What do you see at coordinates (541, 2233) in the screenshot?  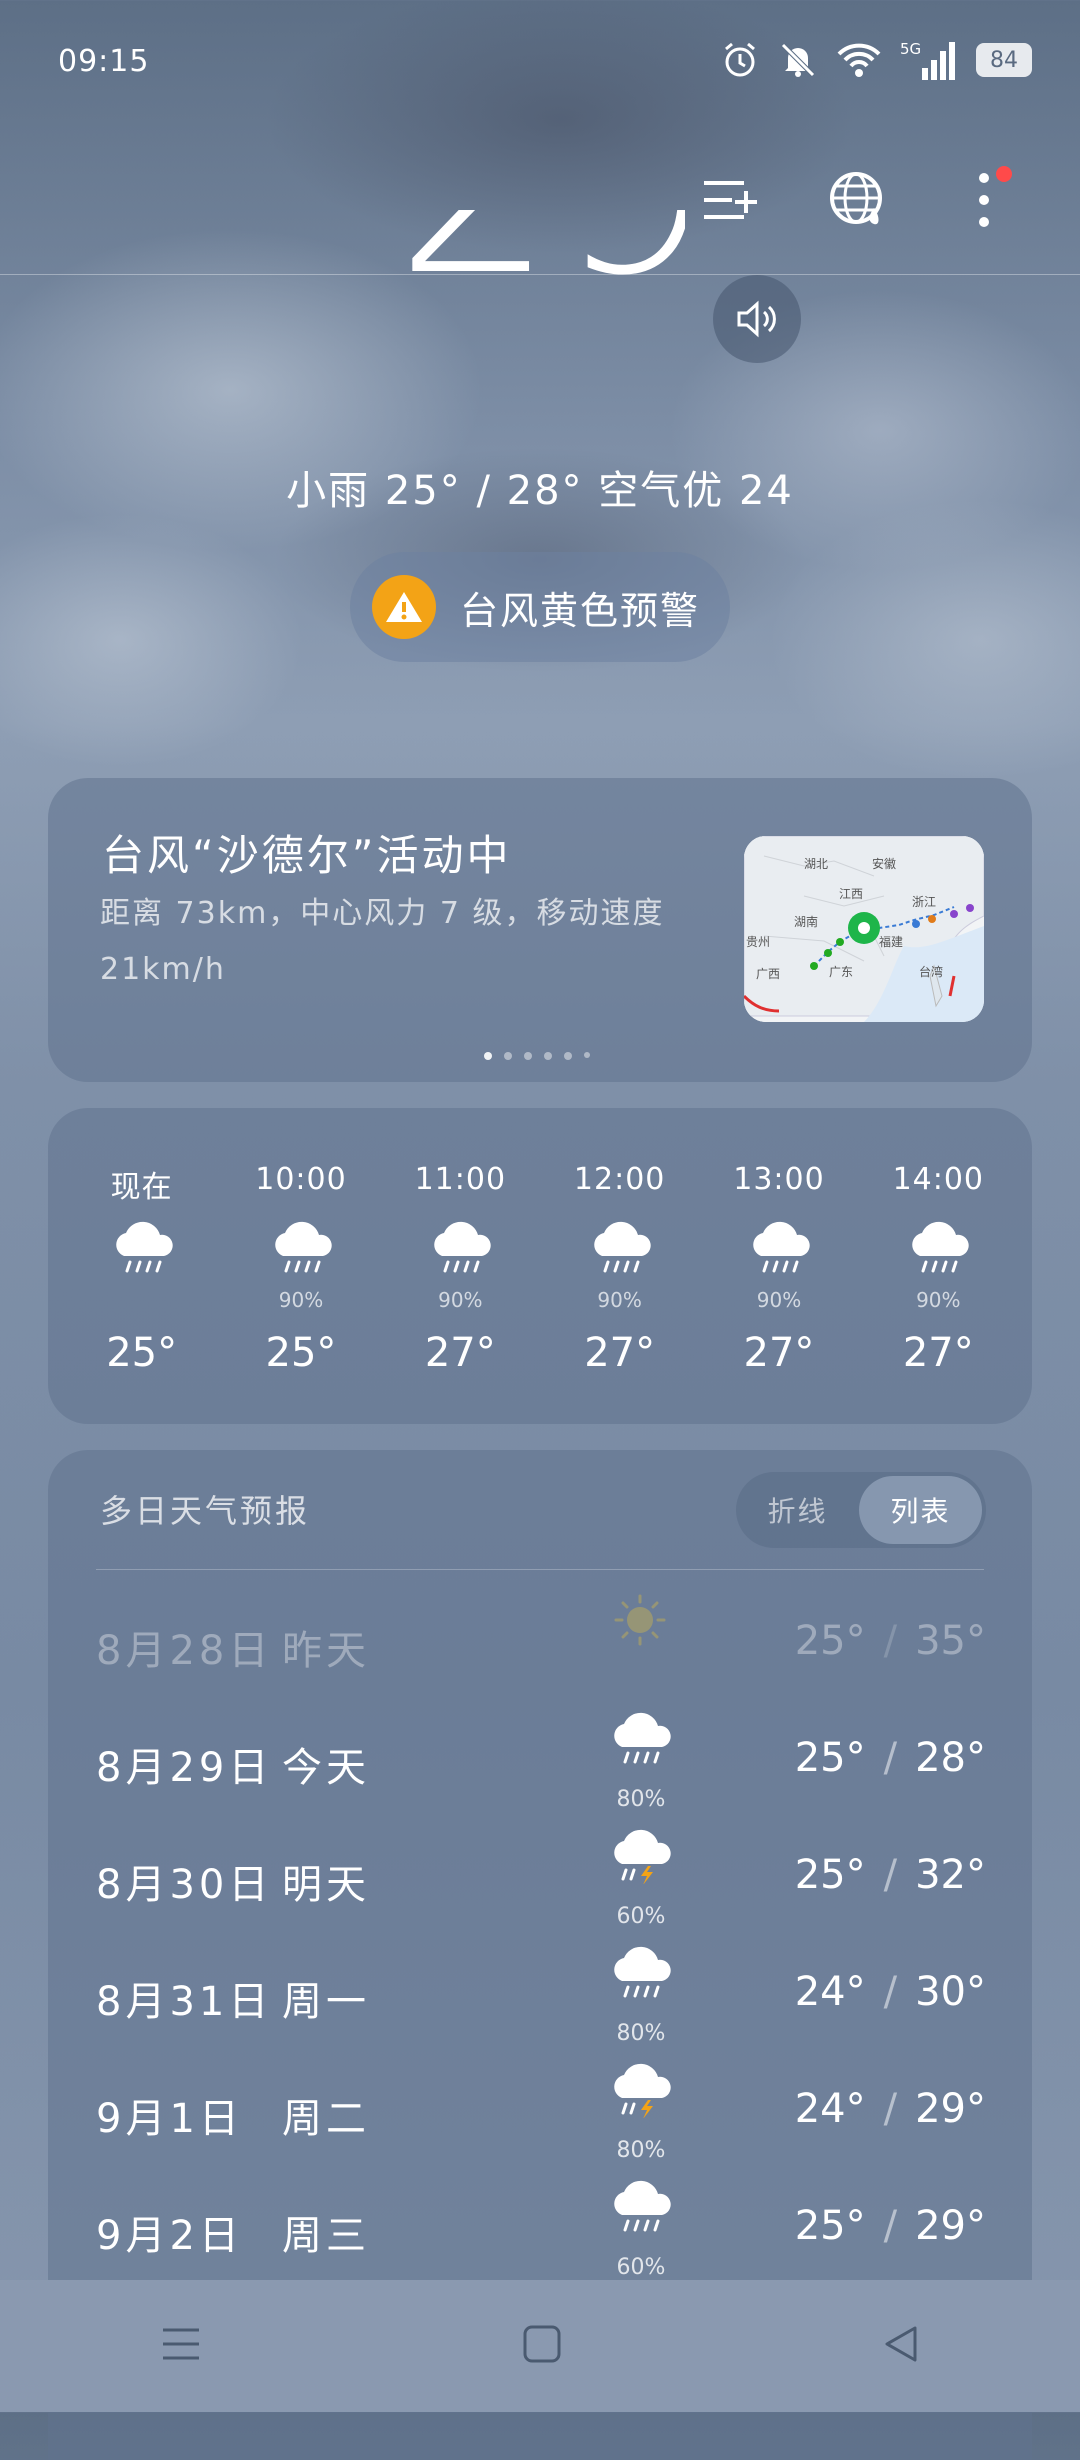 I see `daily-row: 9月2日 周三 60% 25°/29°` at bounding box center [541, 2233].